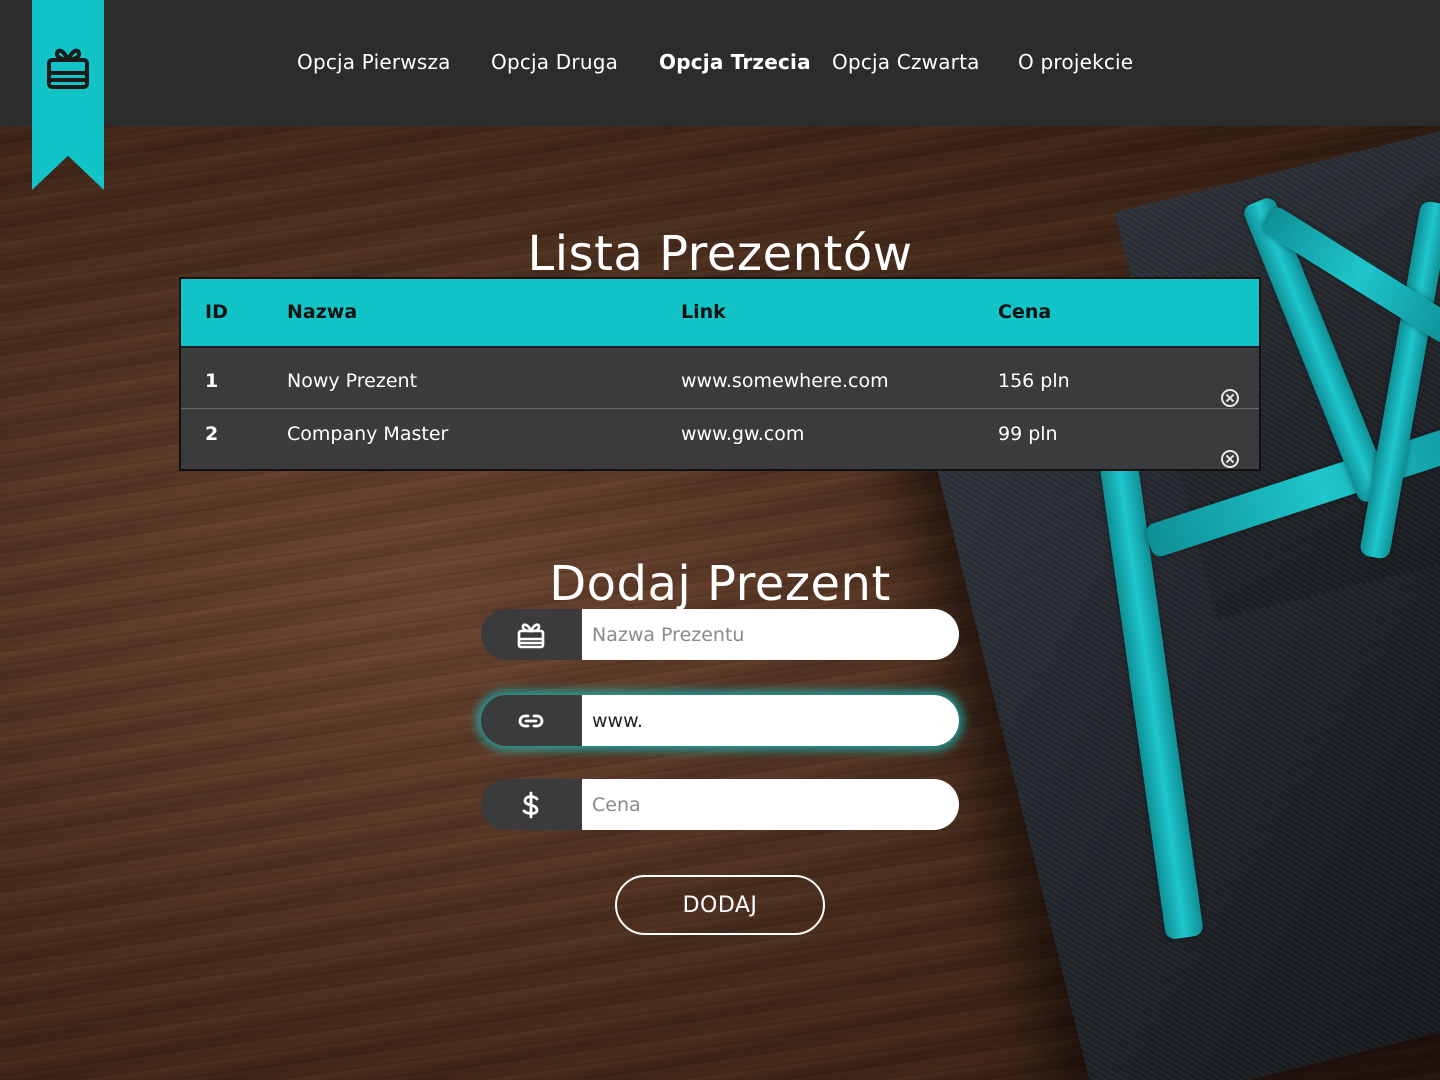 The width and height of the screenshot is (1440, 1080). I want to click on gift-link-input, so click(770, 720).